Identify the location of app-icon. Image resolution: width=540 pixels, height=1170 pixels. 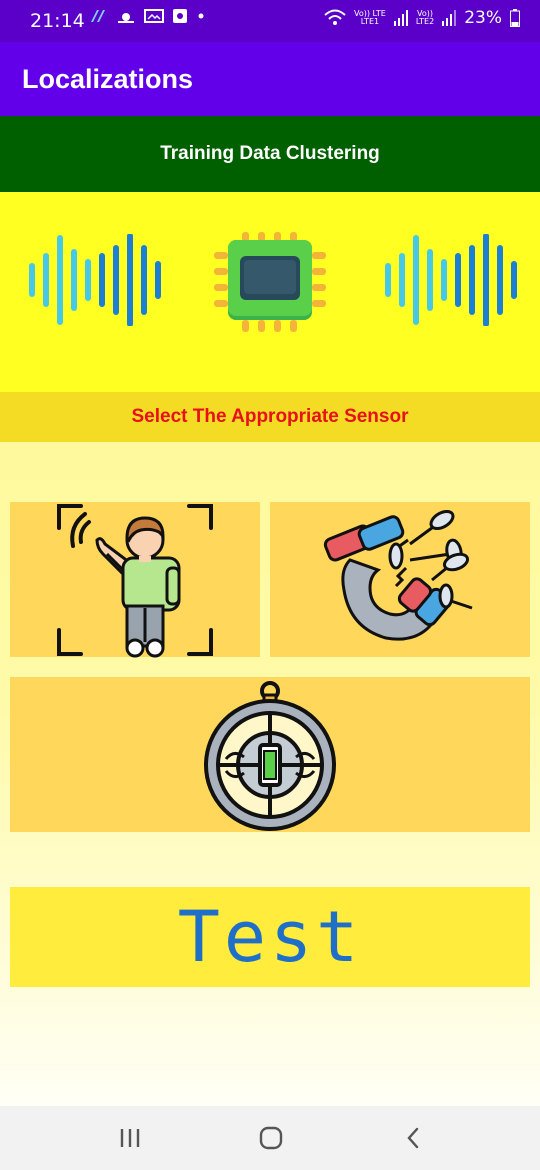
(180, 16).